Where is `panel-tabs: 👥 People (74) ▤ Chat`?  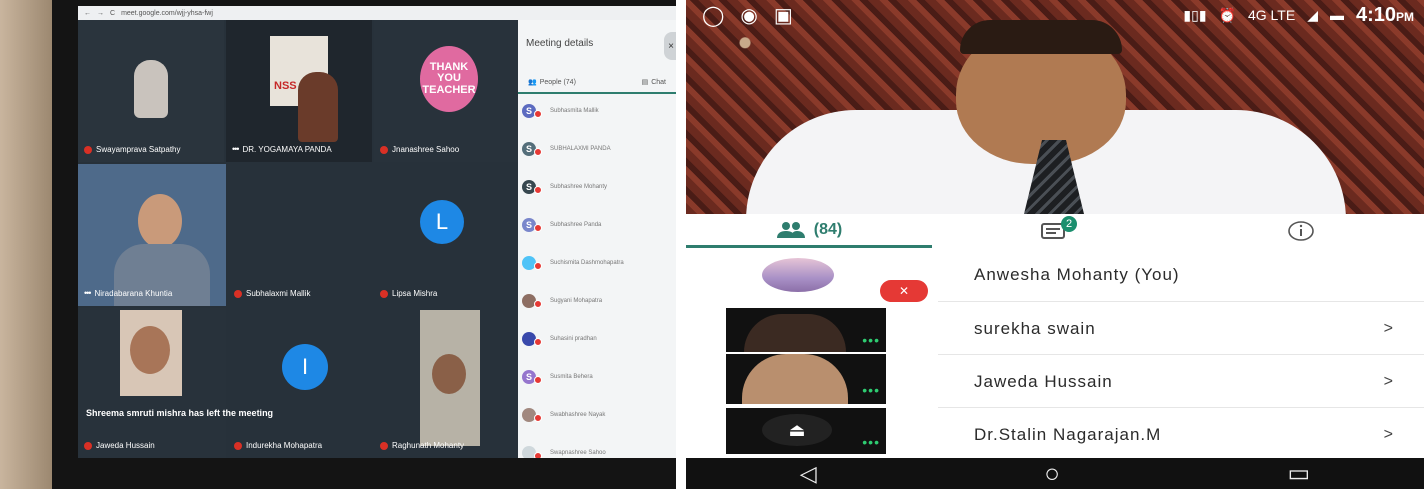 panel-tabs: 👥 People (74) ▤ Chat is located at coordinates (597, 83).